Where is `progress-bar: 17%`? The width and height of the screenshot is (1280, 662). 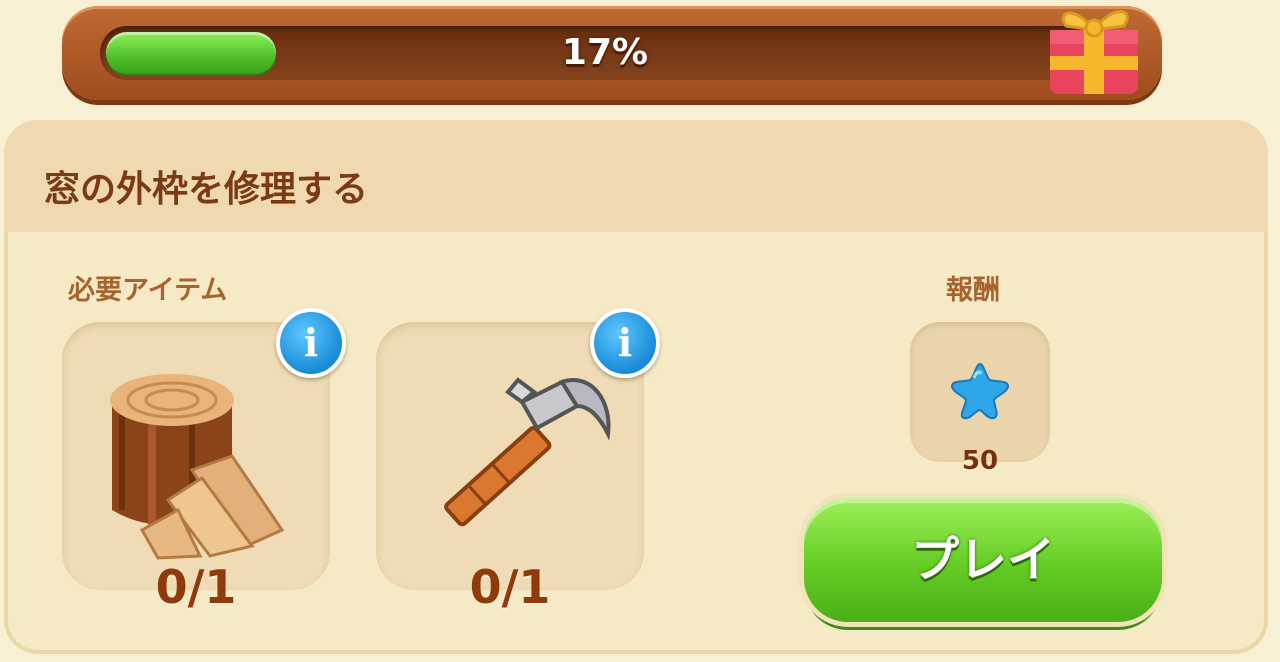
progress-bar: 17% is located at coordinates (612, 53).